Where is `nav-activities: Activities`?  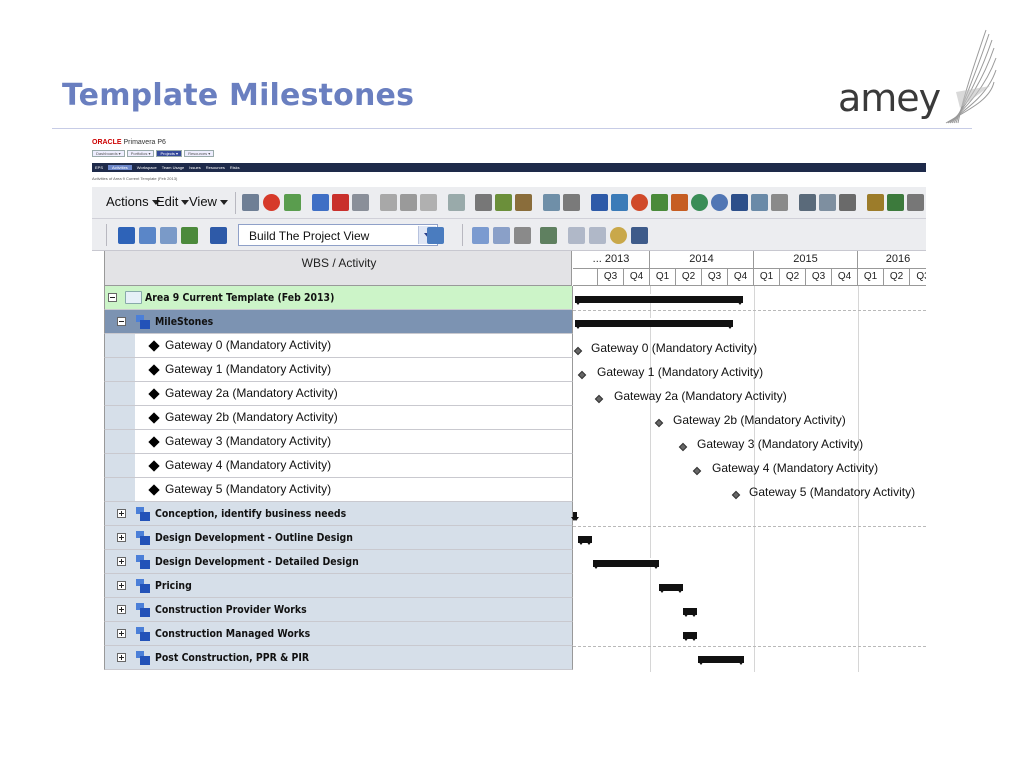 nav-activities: Activities is located at coordinates (120, 167).